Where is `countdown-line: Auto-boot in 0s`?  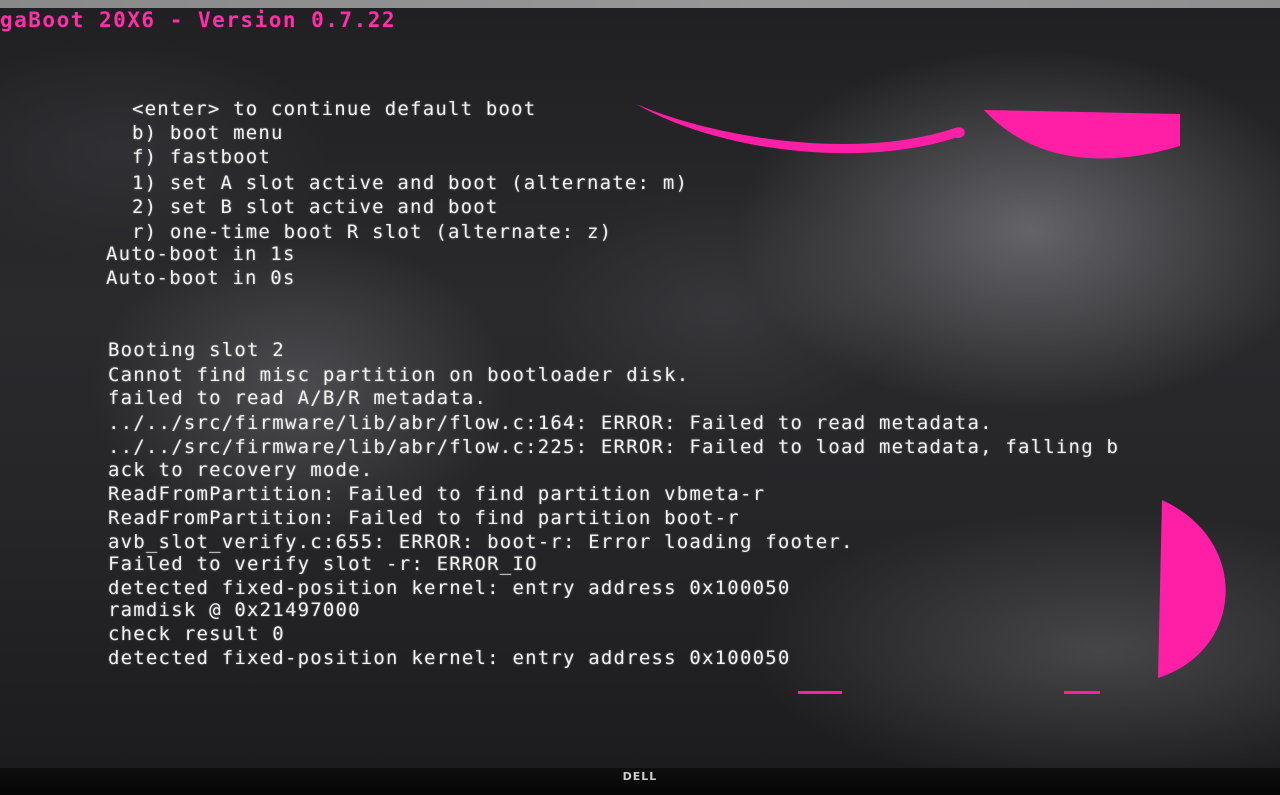
countdown-line: Auto-boot in 0s is located at coordinates (201, 278).